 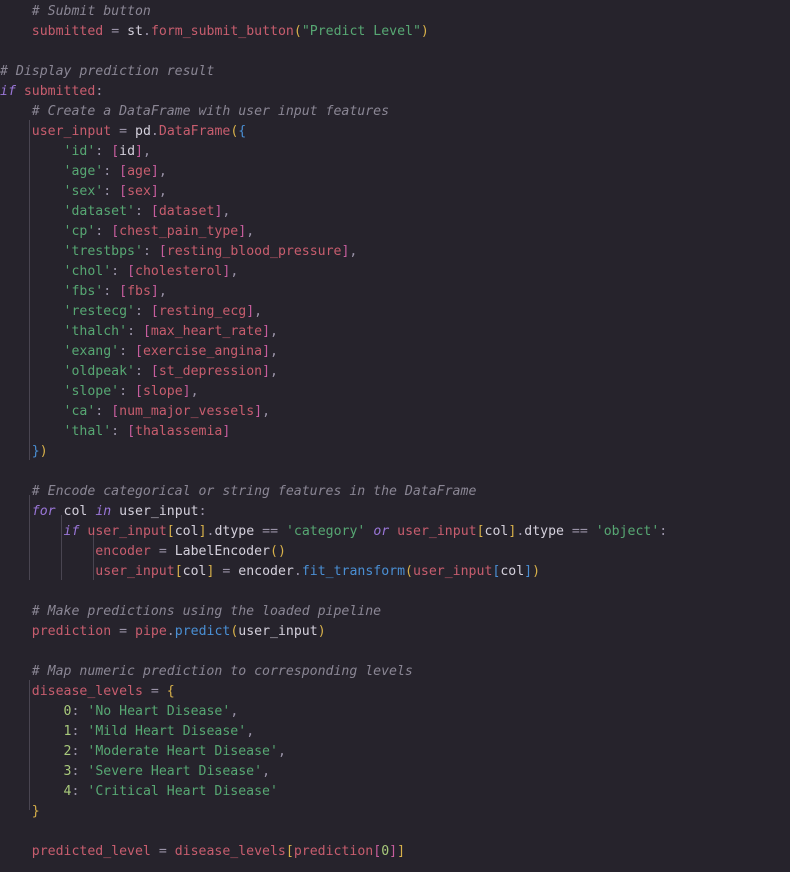 I want to click on code-line: 'oldpeak': [st_depression],, so click(x=395, y=372).